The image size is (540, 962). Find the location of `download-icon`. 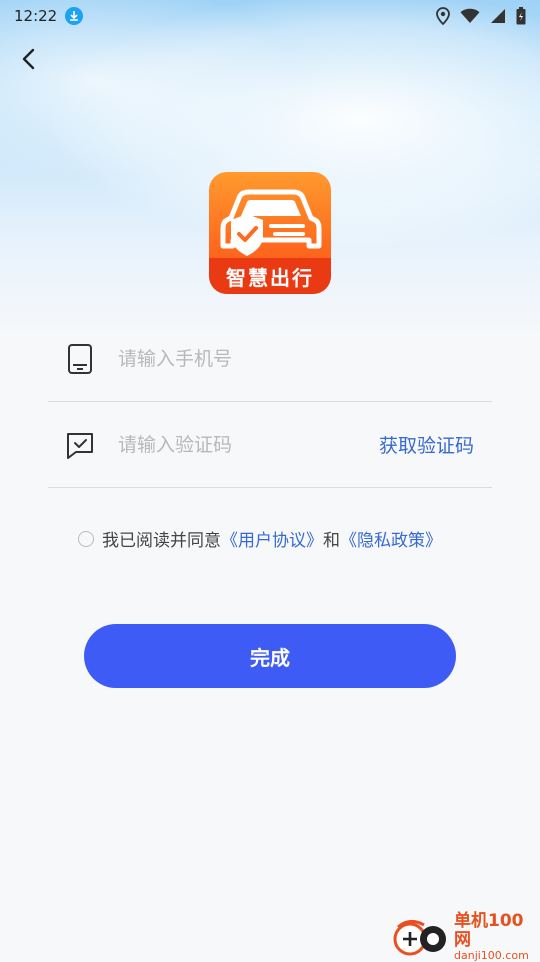

download-icon is located at coordinates (74, 16).